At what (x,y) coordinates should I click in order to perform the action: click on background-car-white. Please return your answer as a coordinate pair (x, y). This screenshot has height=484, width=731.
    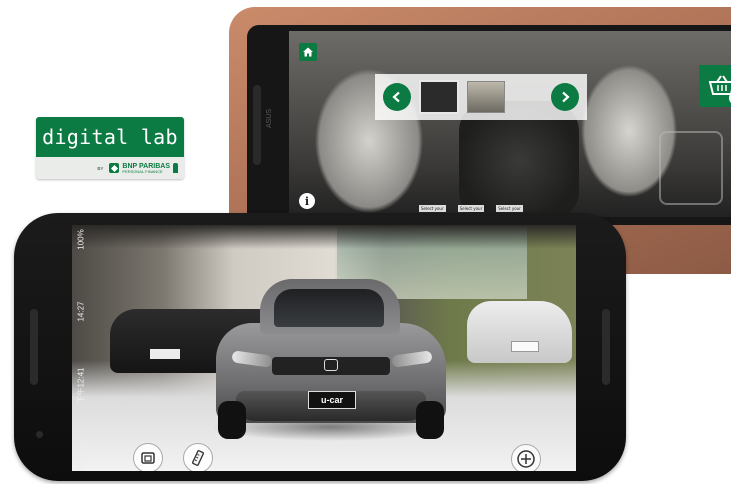
    Looking at the image, I should click on (519, 332).